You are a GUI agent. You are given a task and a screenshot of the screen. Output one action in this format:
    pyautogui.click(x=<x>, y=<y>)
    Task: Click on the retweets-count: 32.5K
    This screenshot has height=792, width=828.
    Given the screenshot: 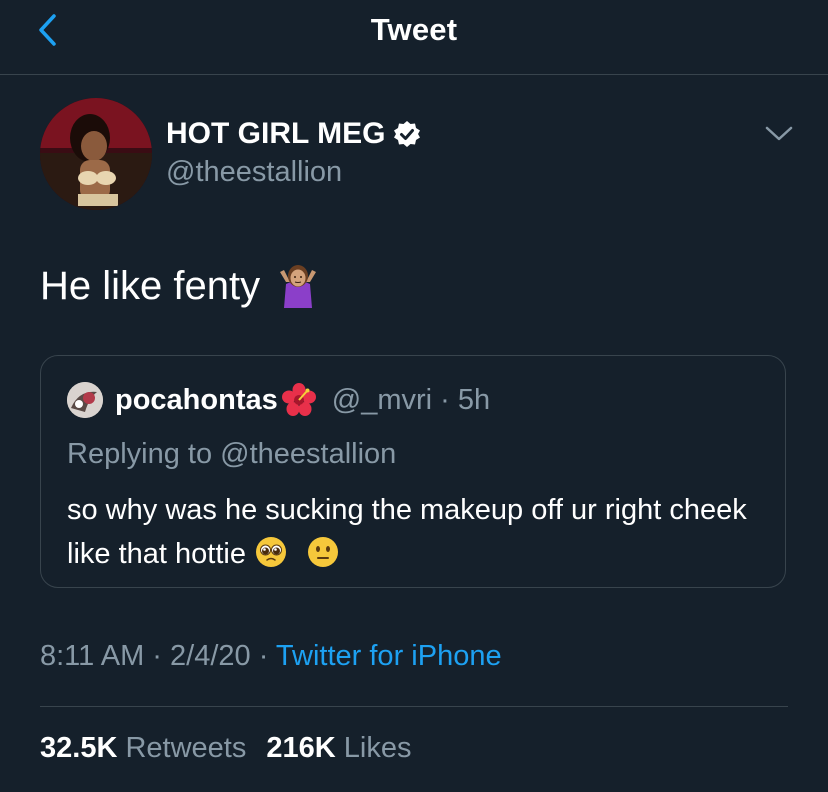 What is the action you would take?
    pyautogui.click(x=79, y=748)
    